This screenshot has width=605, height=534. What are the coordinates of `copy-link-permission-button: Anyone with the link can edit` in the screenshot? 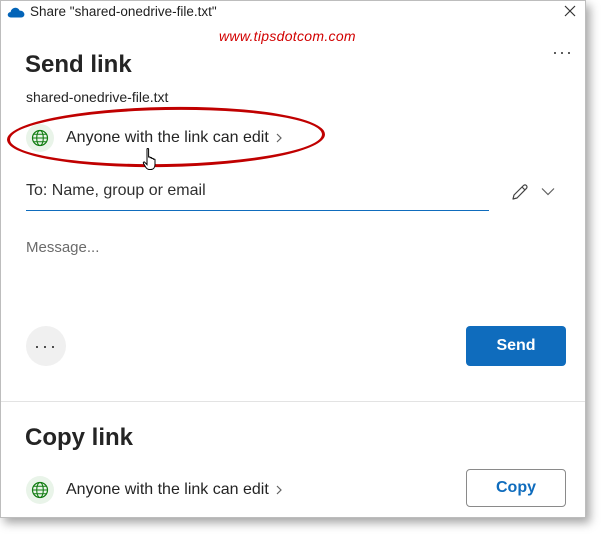 It's located at (154, 490).